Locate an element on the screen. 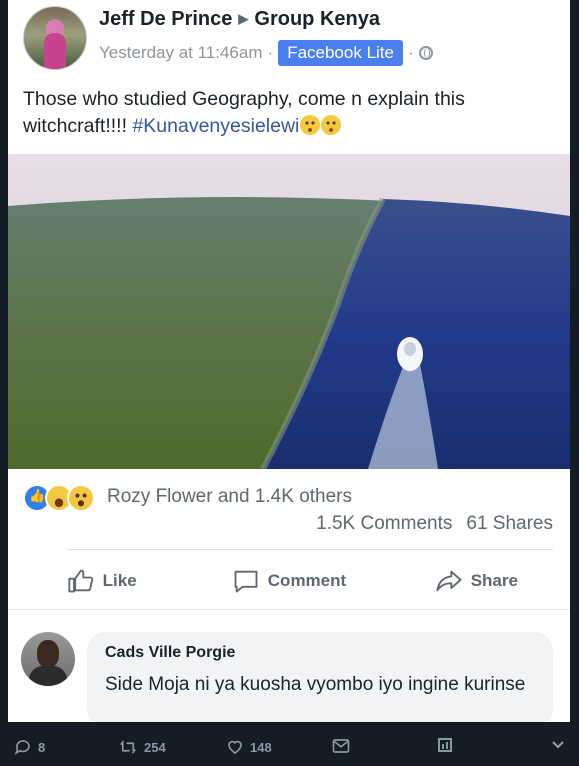  comment-button: Comment is located at coordinates (288, 581).